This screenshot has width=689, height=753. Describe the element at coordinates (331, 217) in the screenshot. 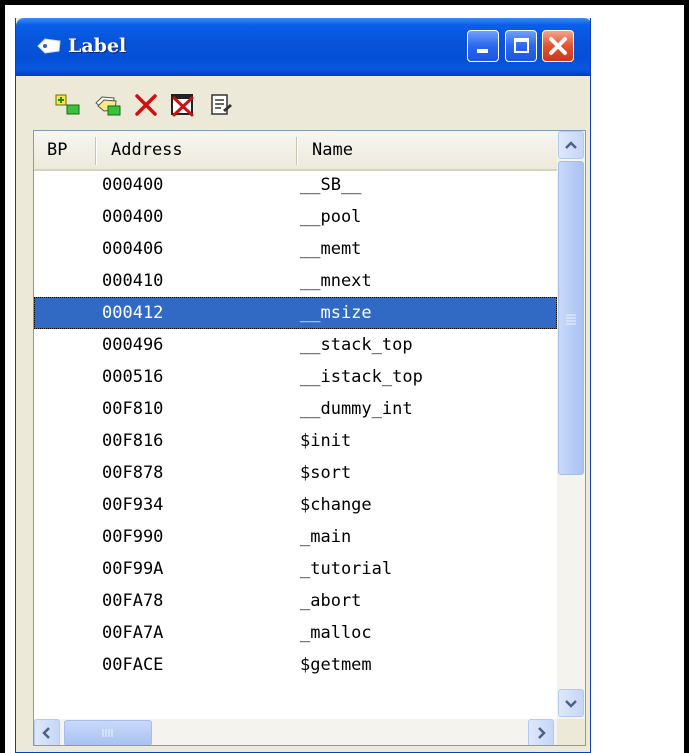

I see `name-cell: __pool` at that location.